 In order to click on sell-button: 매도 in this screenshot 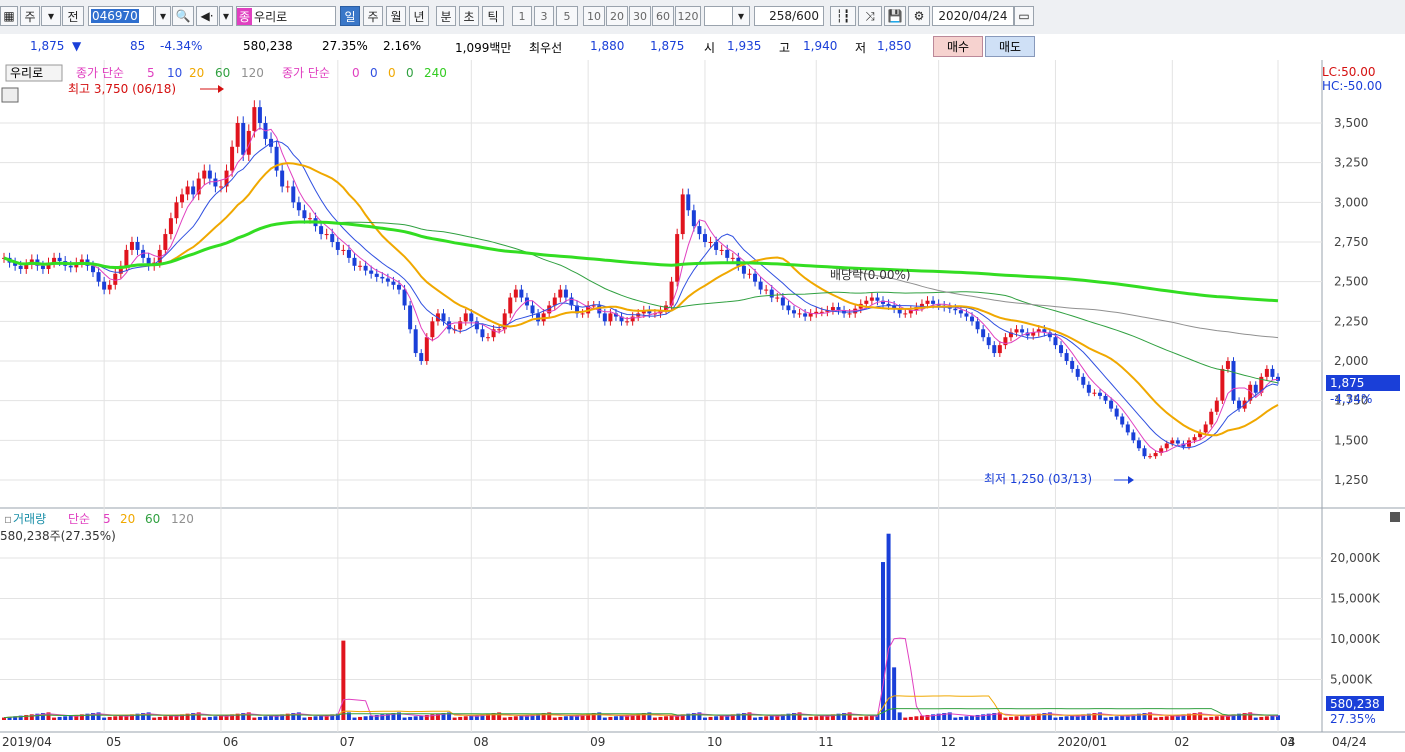, I will do `click(1010, 46)`.